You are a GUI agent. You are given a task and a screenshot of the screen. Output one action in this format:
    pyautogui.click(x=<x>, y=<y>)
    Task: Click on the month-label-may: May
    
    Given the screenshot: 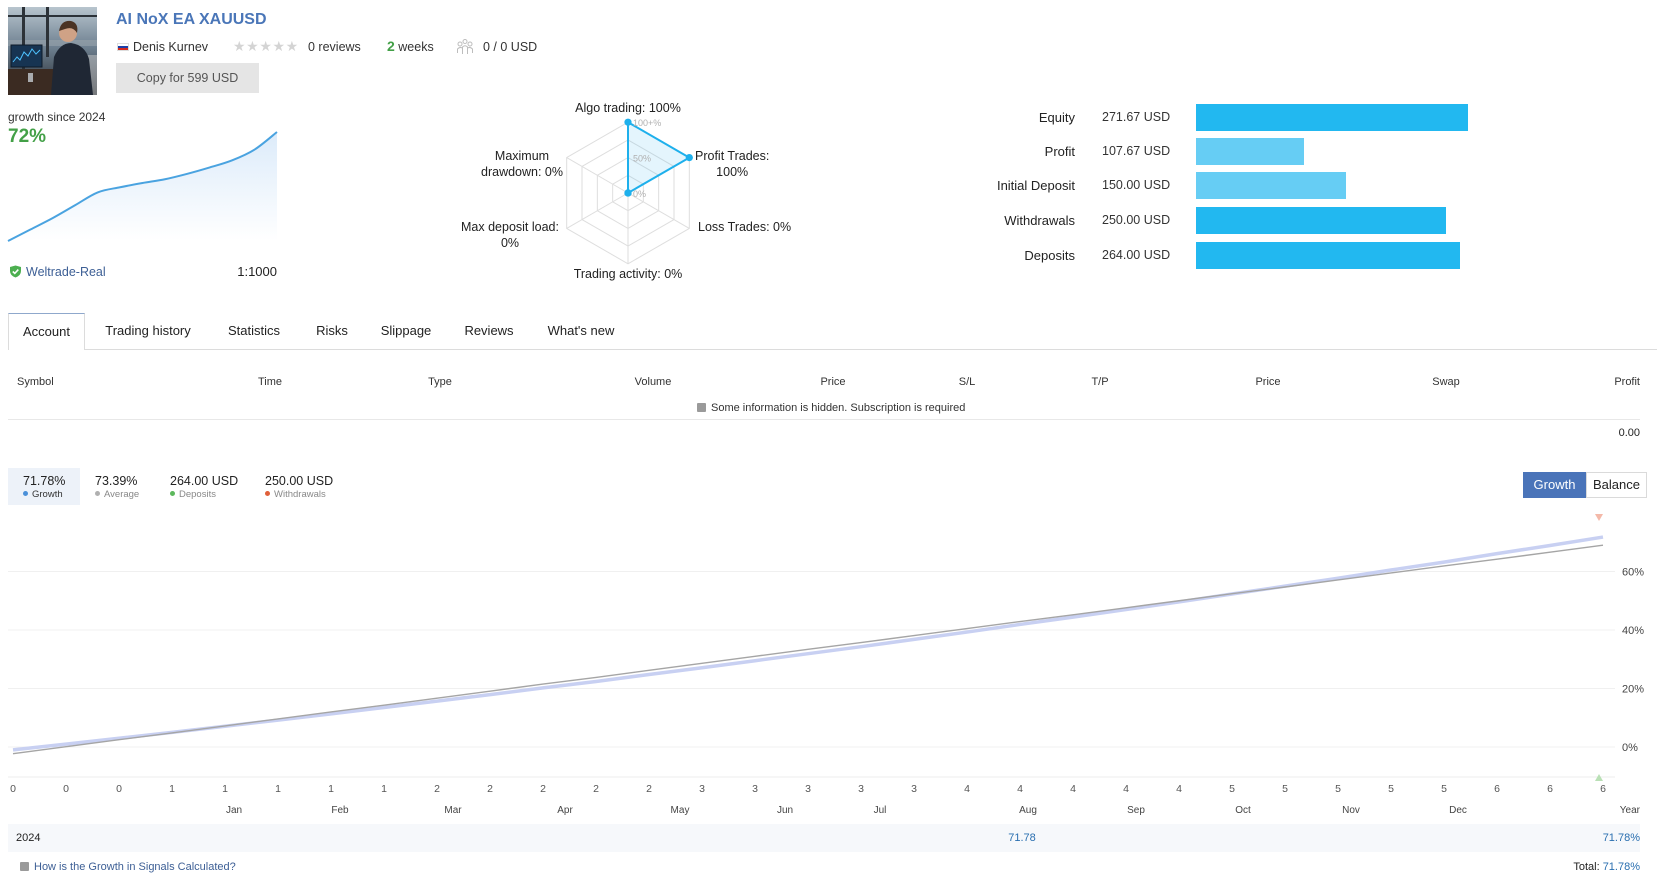 What is the action you would take?
    pyautogui.click(x=680, y=810)
    